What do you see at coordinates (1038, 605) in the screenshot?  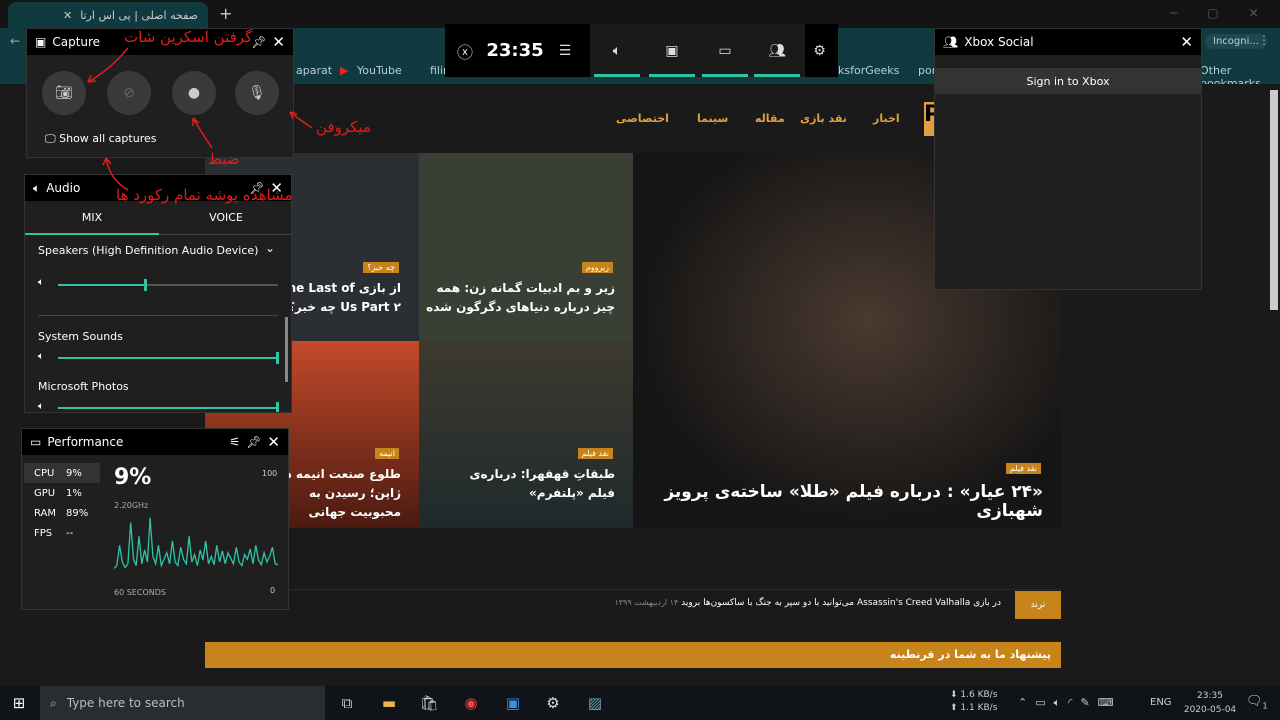 I see `trend-label: ترند` at bounding box center [1038, 605].